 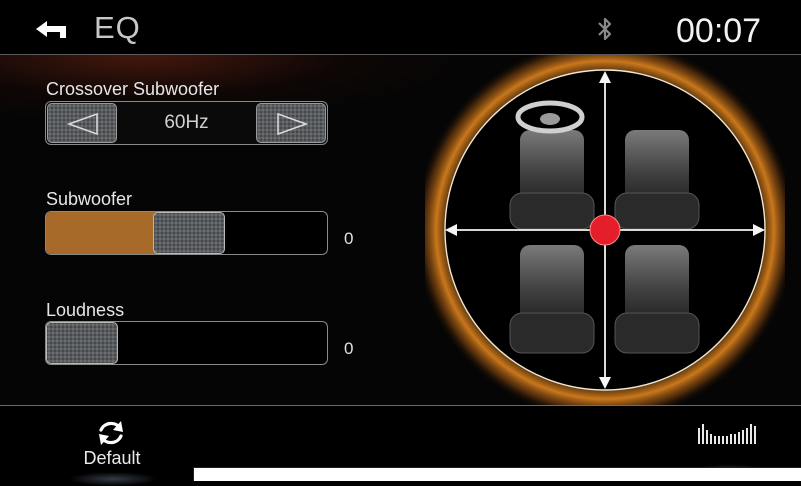 What do you see at coordinates (89, 199) in the screenshot?
I see `subwoofer-label: Subwoofer` at bounding box center [89, 199].